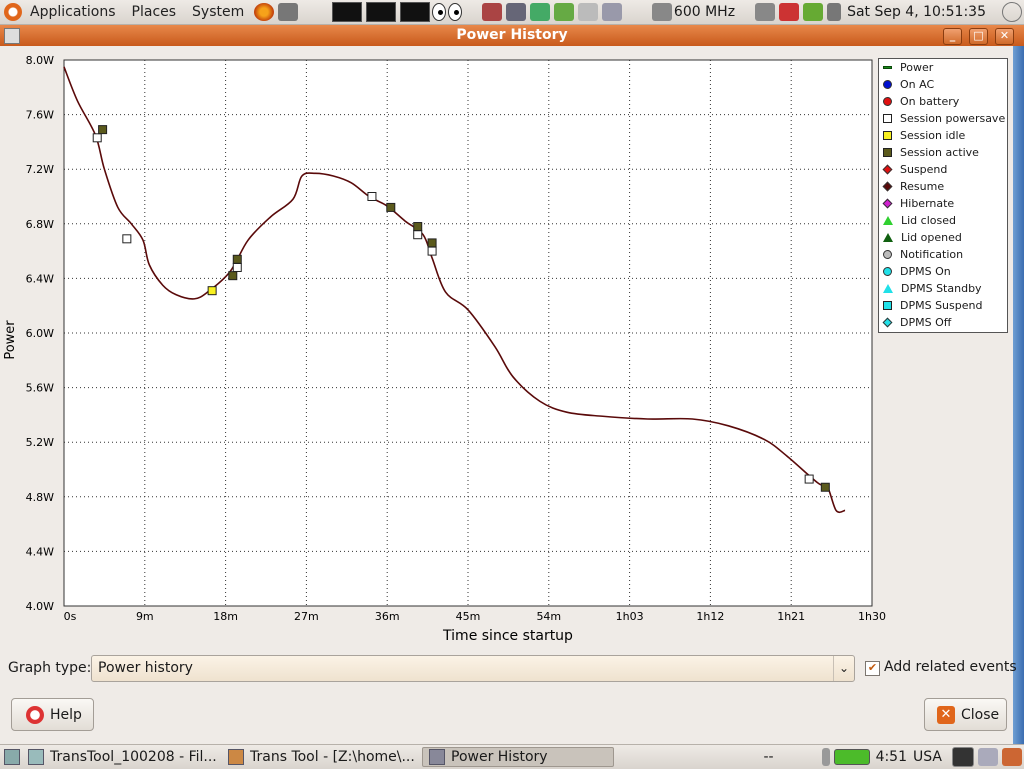 The height and width of the screenshot is (769, 1024). Describe the element at coordinates (916, 12) in the screenshot. I see `clock: Sat Sep 4, 10:51:35` at that location.